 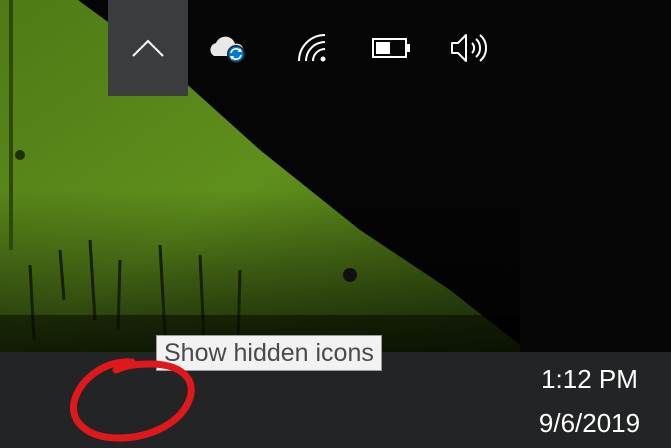 I want to click on show-hidden-icons-button, so click(x=148, y=48).